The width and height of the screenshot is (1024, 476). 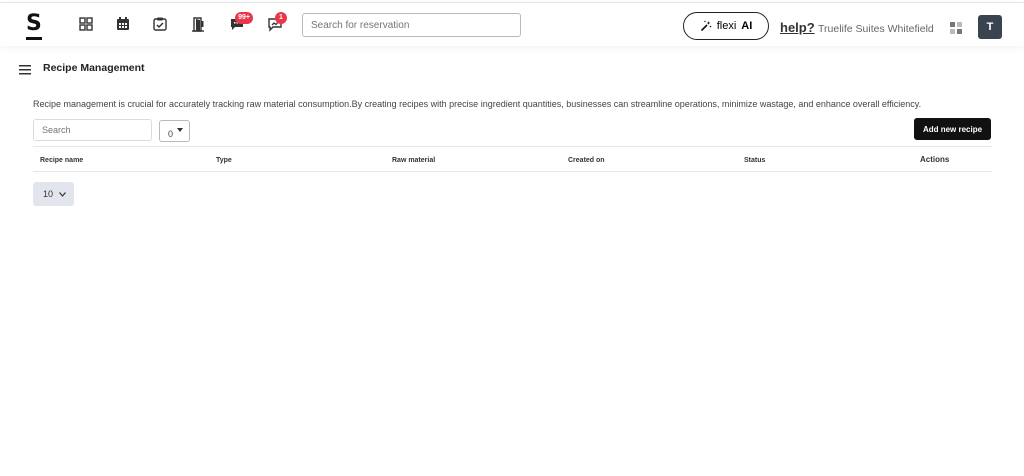 What do you see at coordinates (94, 68) in the screenshot?
I see `page-title: Recipe Management` at bounding box center [94, 68].